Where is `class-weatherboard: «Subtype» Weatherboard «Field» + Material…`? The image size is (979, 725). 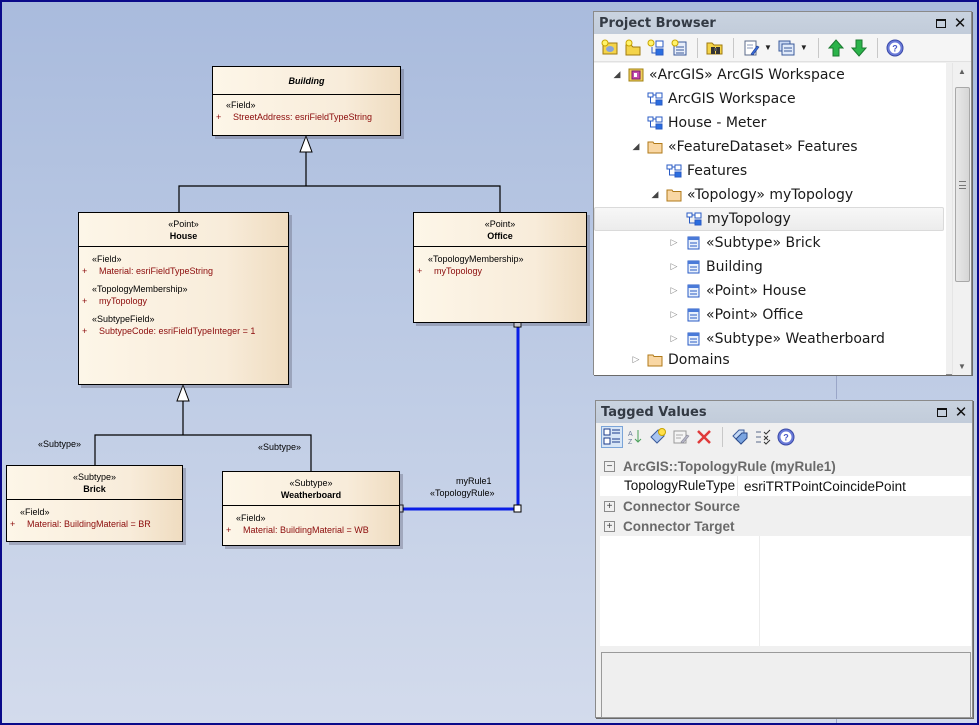
class-weatherboard: «Subtype» Weatherboard «Field» + Material… is located at coordinates (311, 508).